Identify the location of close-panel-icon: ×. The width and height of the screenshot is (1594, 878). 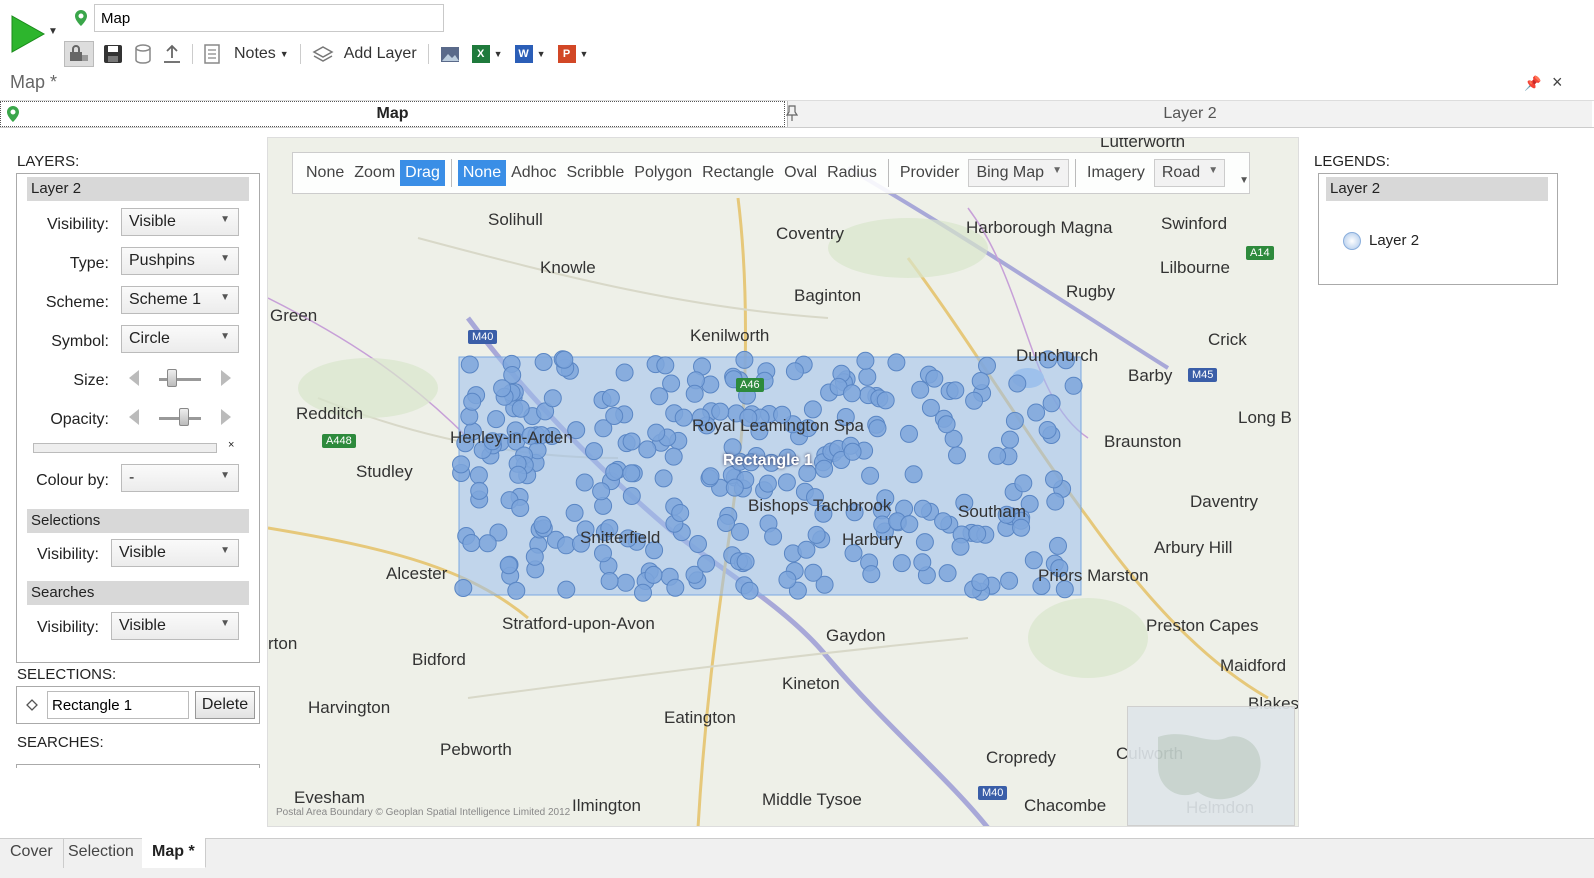
(1557, 82).